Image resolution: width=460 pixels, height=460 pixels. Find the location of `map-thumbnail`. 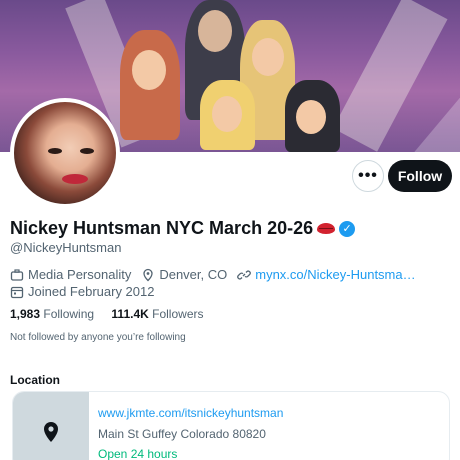

map-thumbnail is located at coordinates (51, 426).